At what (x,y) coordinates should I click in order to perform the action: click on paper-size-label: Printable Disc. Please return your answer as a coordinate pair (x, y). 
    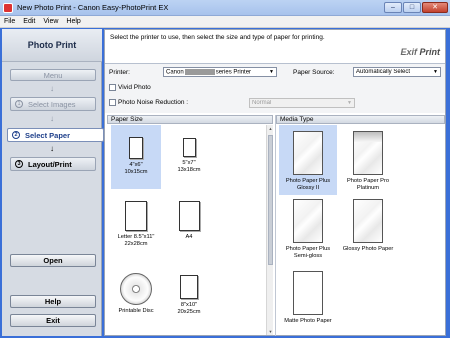
    Looking at the image, I should click on (136, 311).